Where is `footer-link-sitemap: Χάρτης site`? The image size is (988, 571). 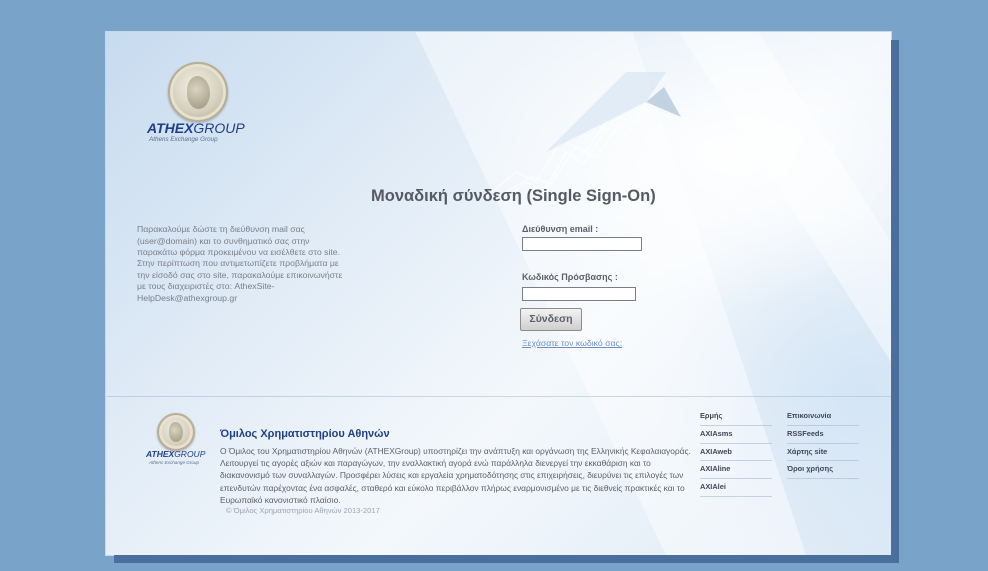
footer-link-sitemap: Χάρτης site is located at coordinates (823, 453).